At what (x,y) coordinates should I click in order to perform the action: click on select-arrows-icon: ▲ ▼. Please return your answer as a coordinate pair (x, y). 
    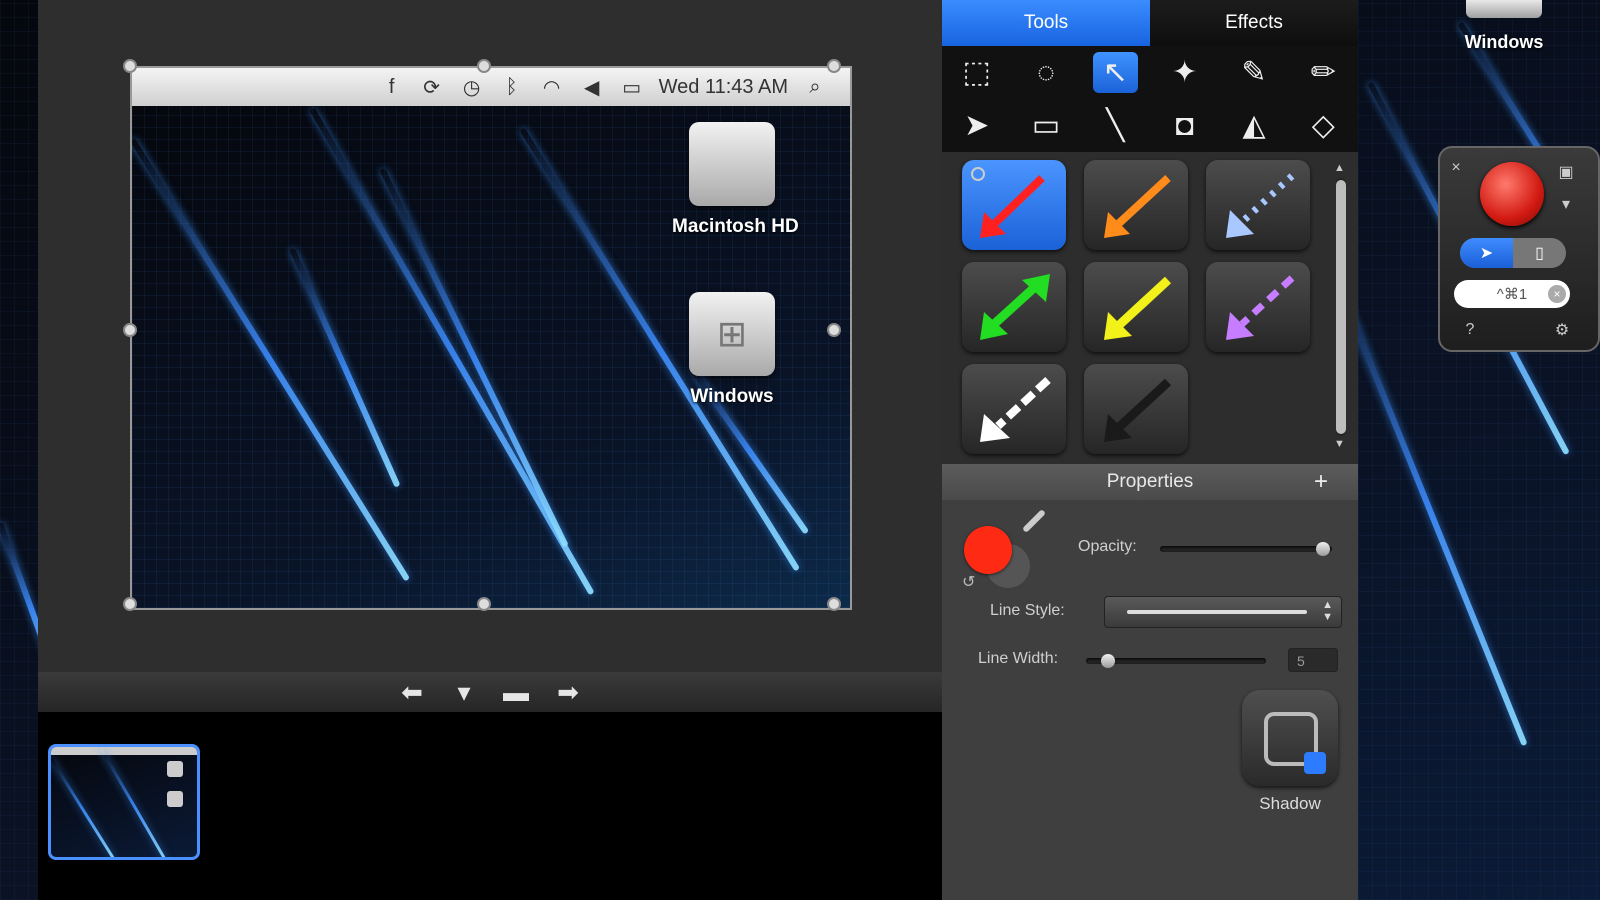
    Looking at the image, I should click on (1327, 611).